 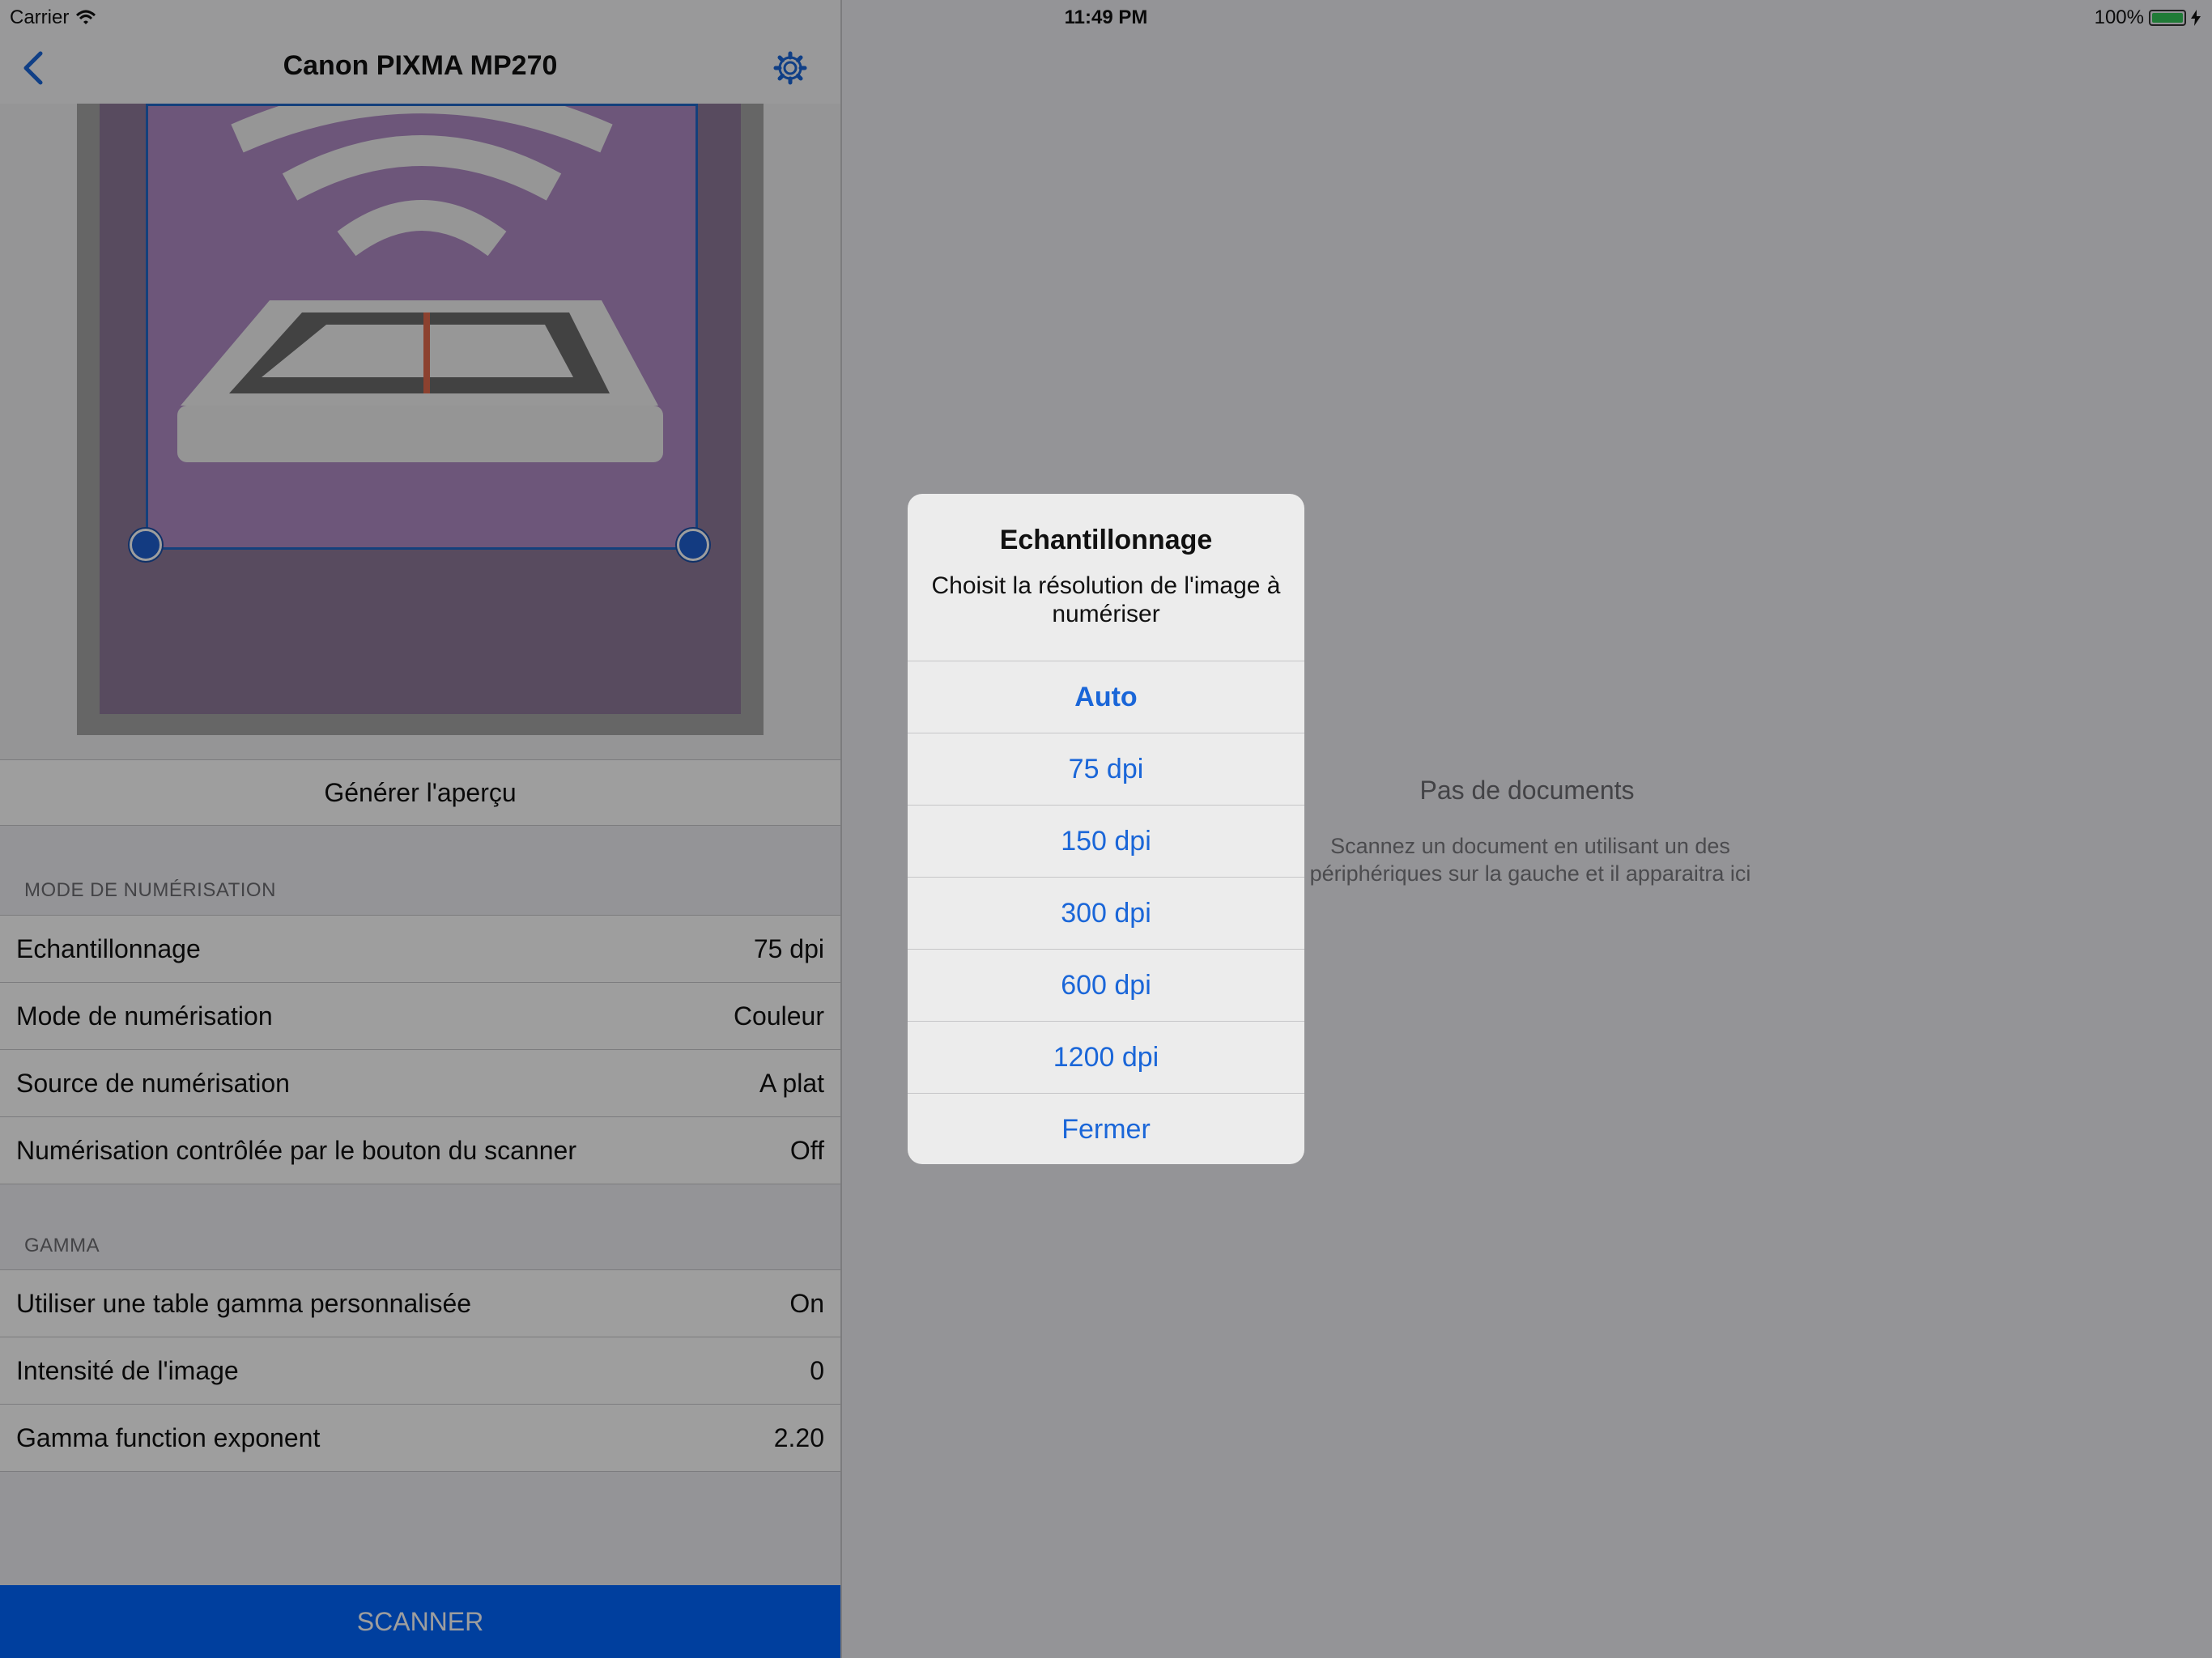 What do you see at coordinates (1106, 697) in the screenshot?
I see `alert-option-auto: Auto` at bounding box center [1106, 697].